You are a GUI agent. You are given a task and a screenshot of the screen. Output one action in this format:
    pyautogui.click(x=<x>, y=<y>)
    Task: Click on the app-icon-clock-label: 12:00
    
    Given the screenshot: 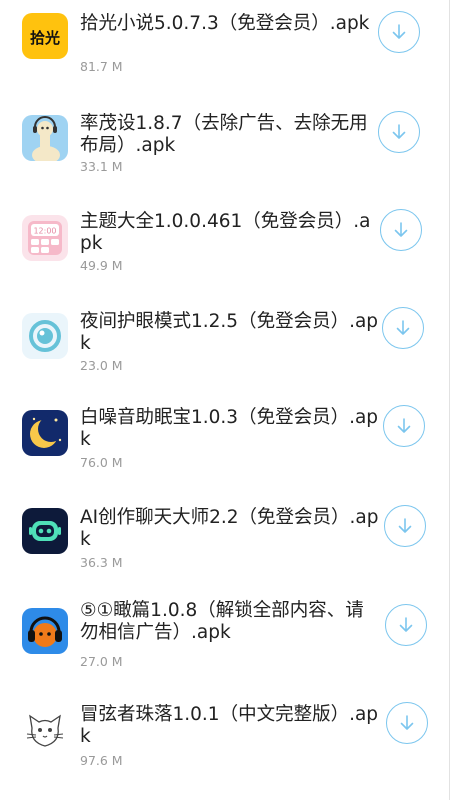 What is the action you would take?
    pyautogui.click(x=44, y=231)
    